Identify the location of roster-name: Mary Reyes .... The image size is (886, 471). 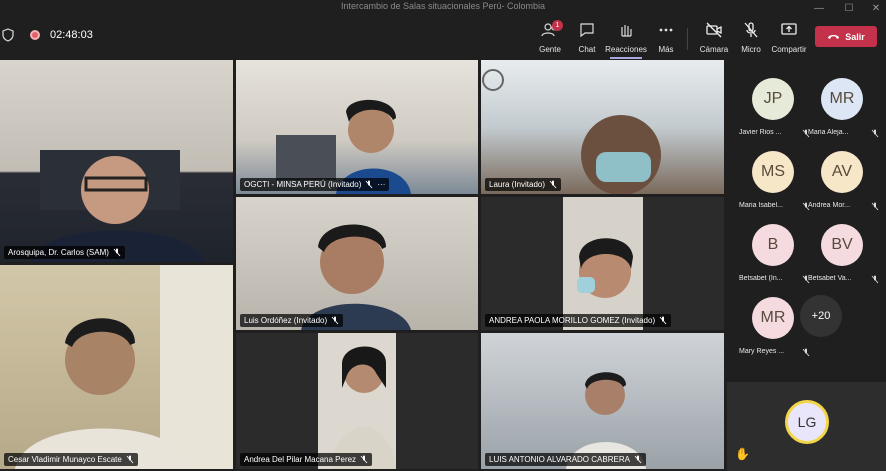
(762, 351).